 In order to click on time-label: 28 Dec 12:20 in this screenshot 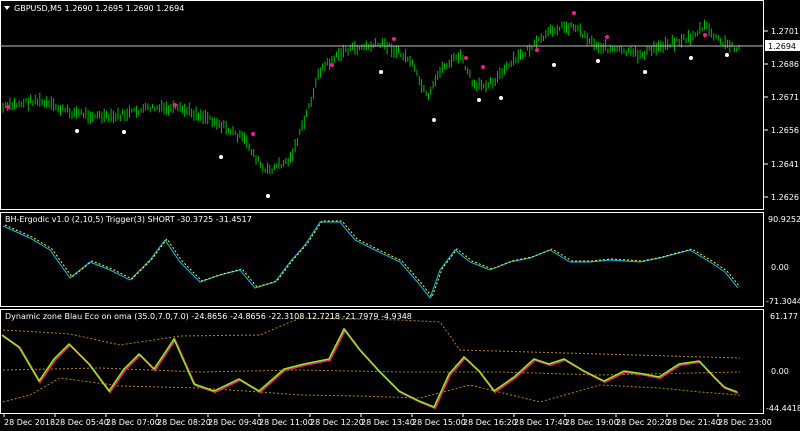, I will do `click(337, 422)`.